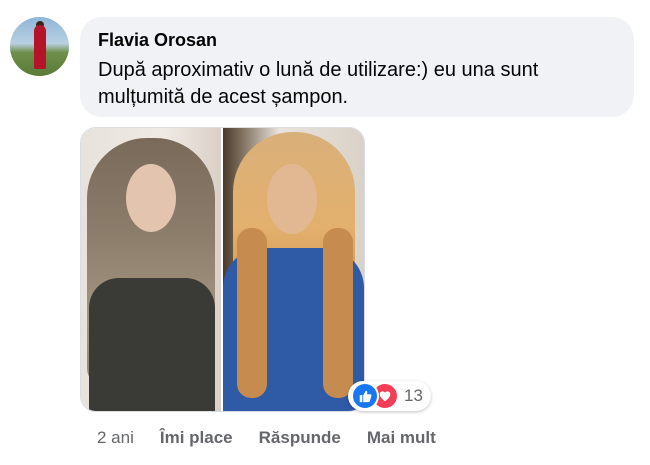 This screenshot has width=650, height=465. I want to click on reply-button: Răspunde, so click(300, 438).